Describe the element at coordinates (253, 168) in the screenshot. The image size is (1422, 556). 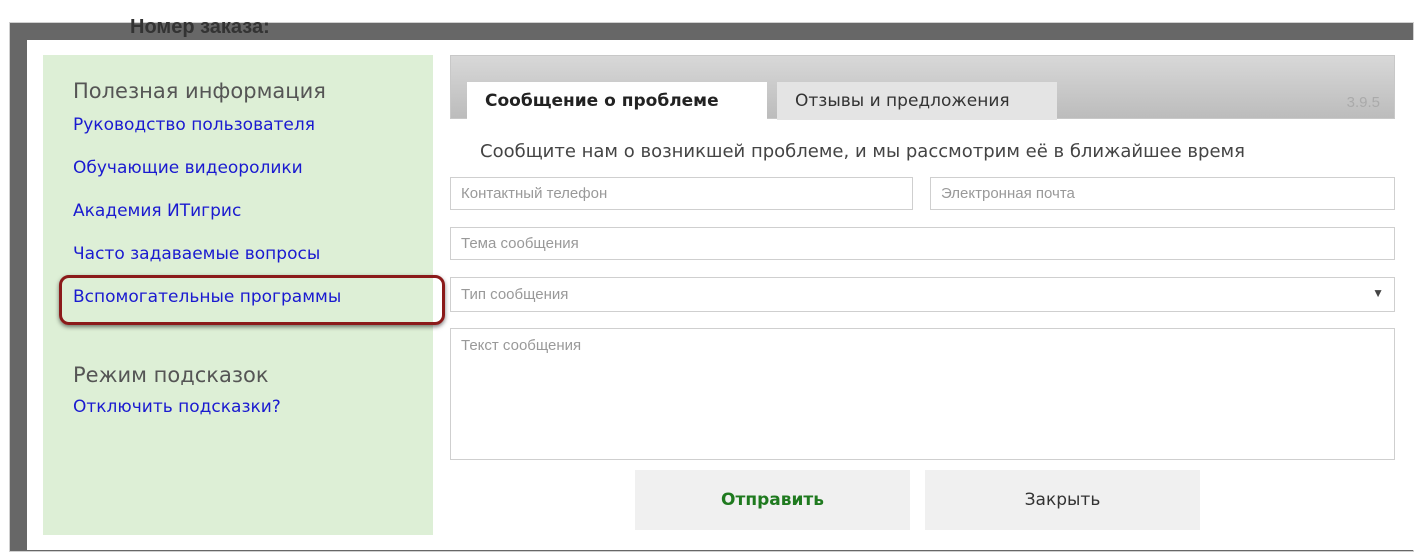
I see `link-training-videos: Обучающие видеоролики` at that location.